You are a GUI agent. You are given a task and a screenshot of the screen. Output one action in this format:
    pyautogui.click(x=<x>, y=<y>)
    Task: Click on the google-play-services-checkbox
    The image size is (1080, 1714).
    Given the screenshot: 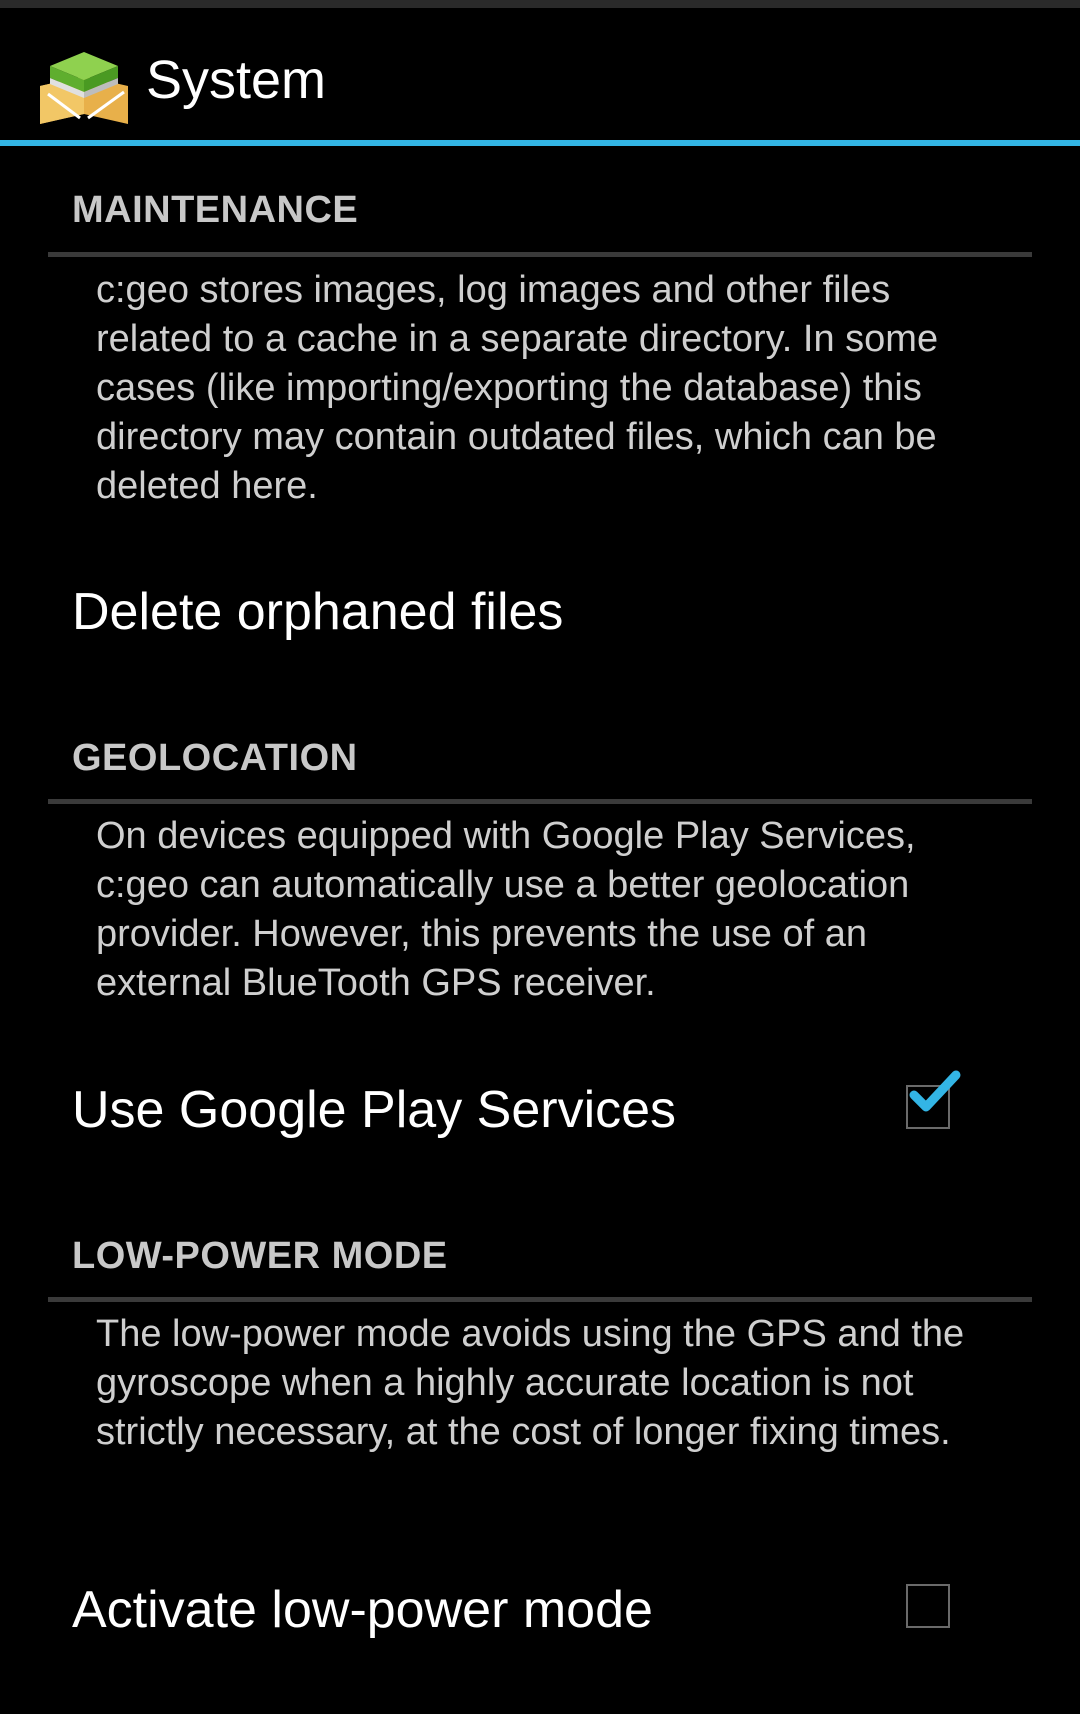 What is the action you would take?
    pyautogui.click(x=933, y=1099)
    